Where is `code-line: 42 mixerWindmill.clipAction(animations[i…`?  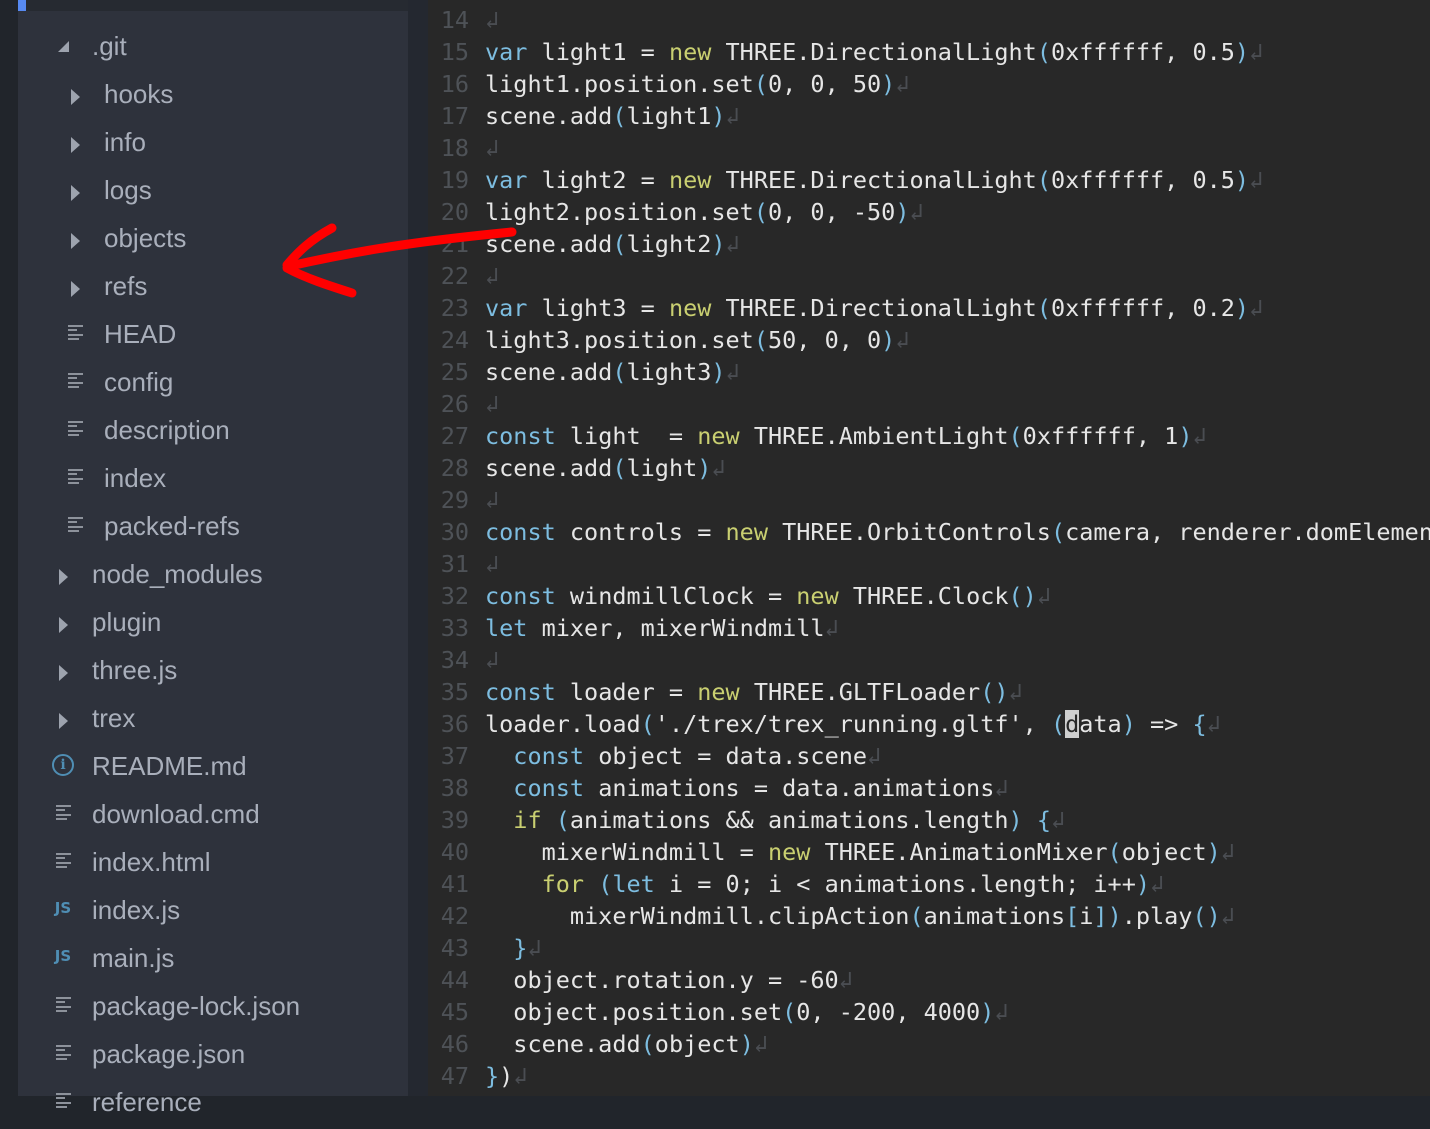 code-line: 42 mixerWindmill.clipAction(animations[i… is located at coordinates (929, 916).